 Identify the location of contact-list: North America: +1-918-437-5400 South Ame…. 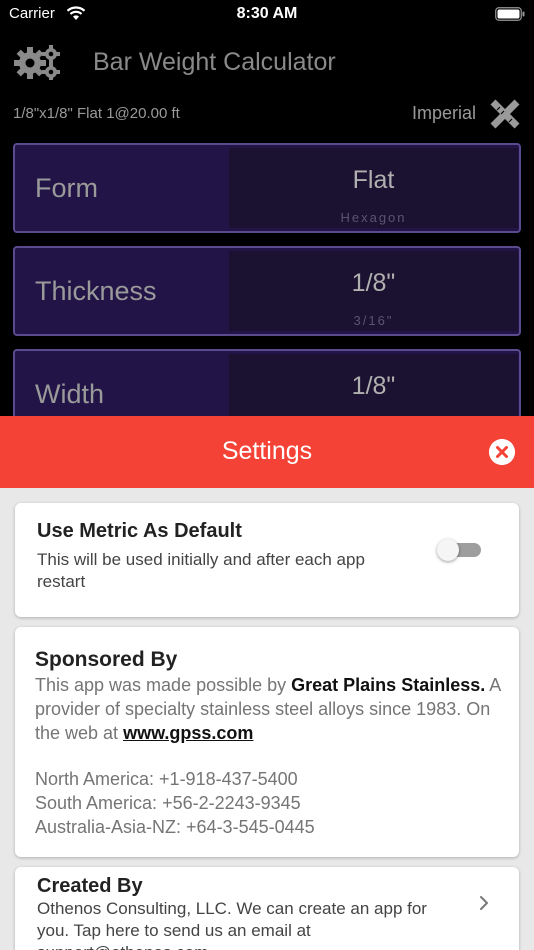
(175, 803).